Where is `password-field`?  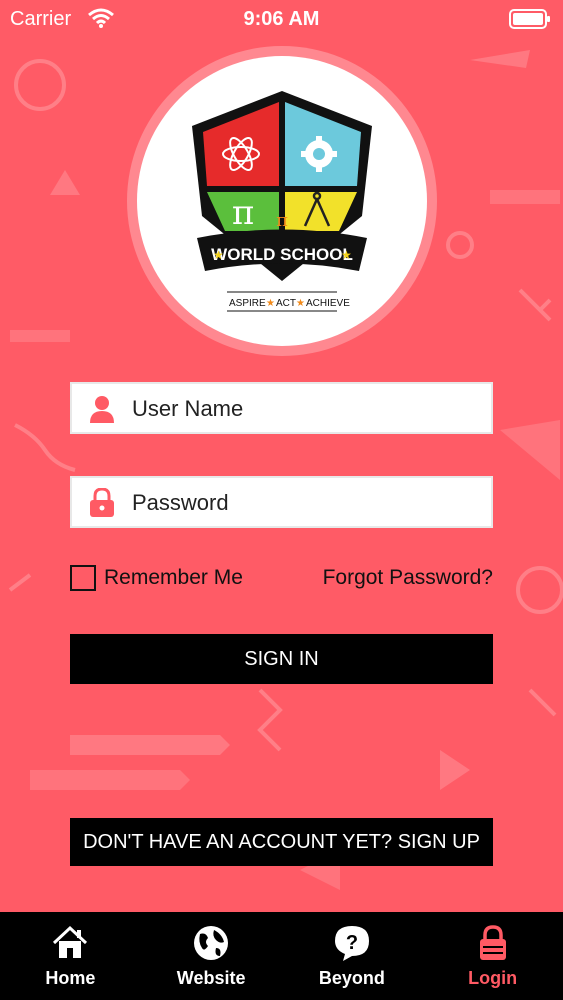 password-field is located at coordinates (281, 502).